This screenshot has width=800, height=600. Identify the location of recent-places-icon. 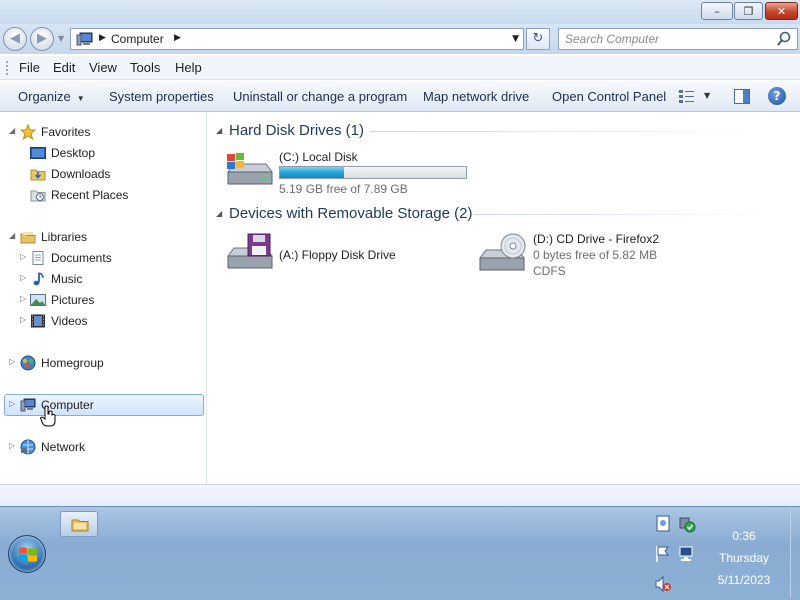
(38, 196).